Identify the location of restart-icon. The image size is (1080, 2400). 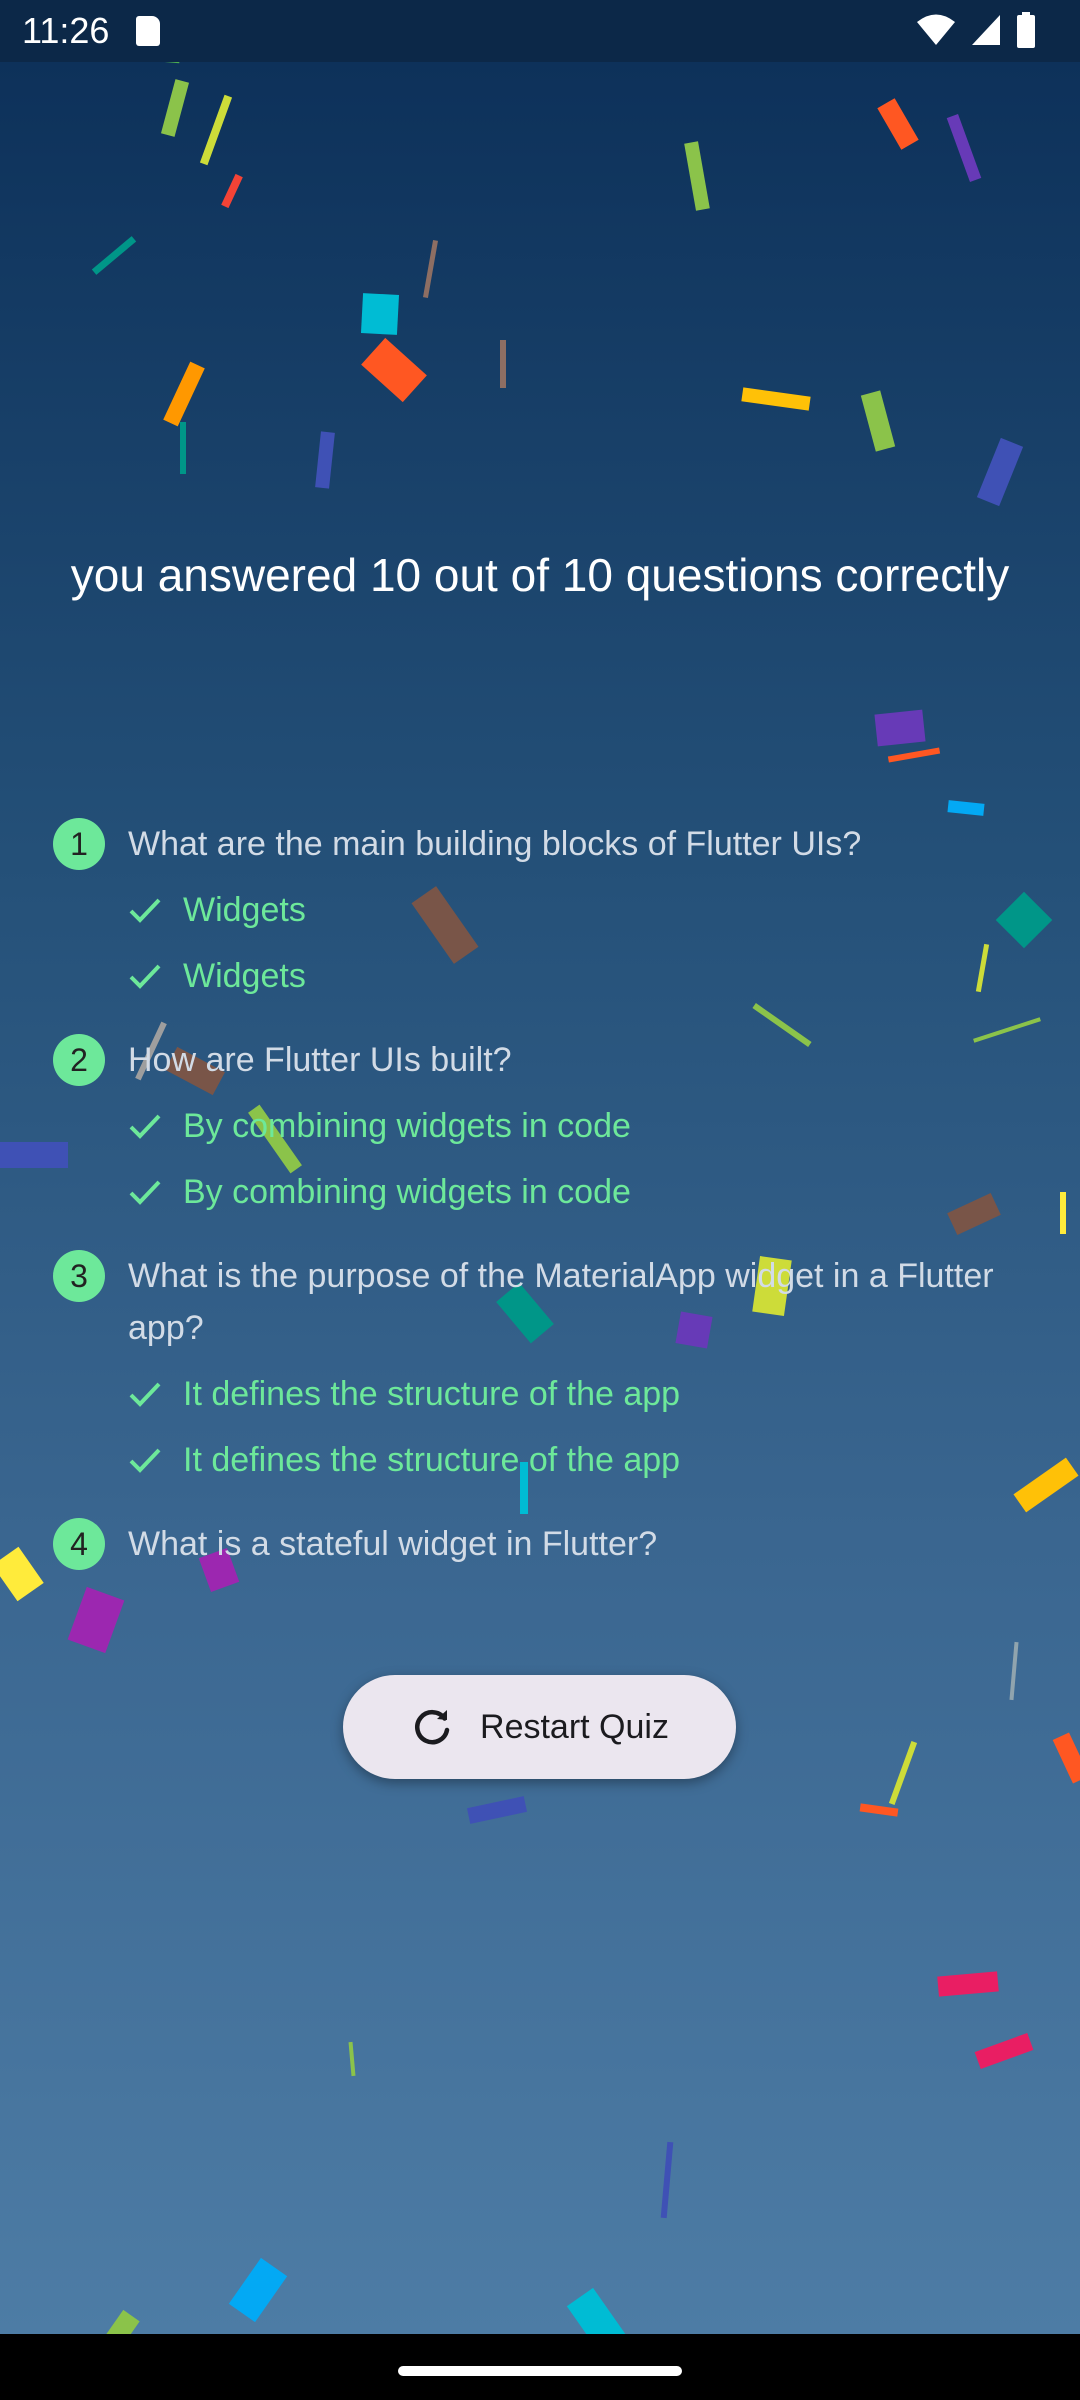
(432, 1727).